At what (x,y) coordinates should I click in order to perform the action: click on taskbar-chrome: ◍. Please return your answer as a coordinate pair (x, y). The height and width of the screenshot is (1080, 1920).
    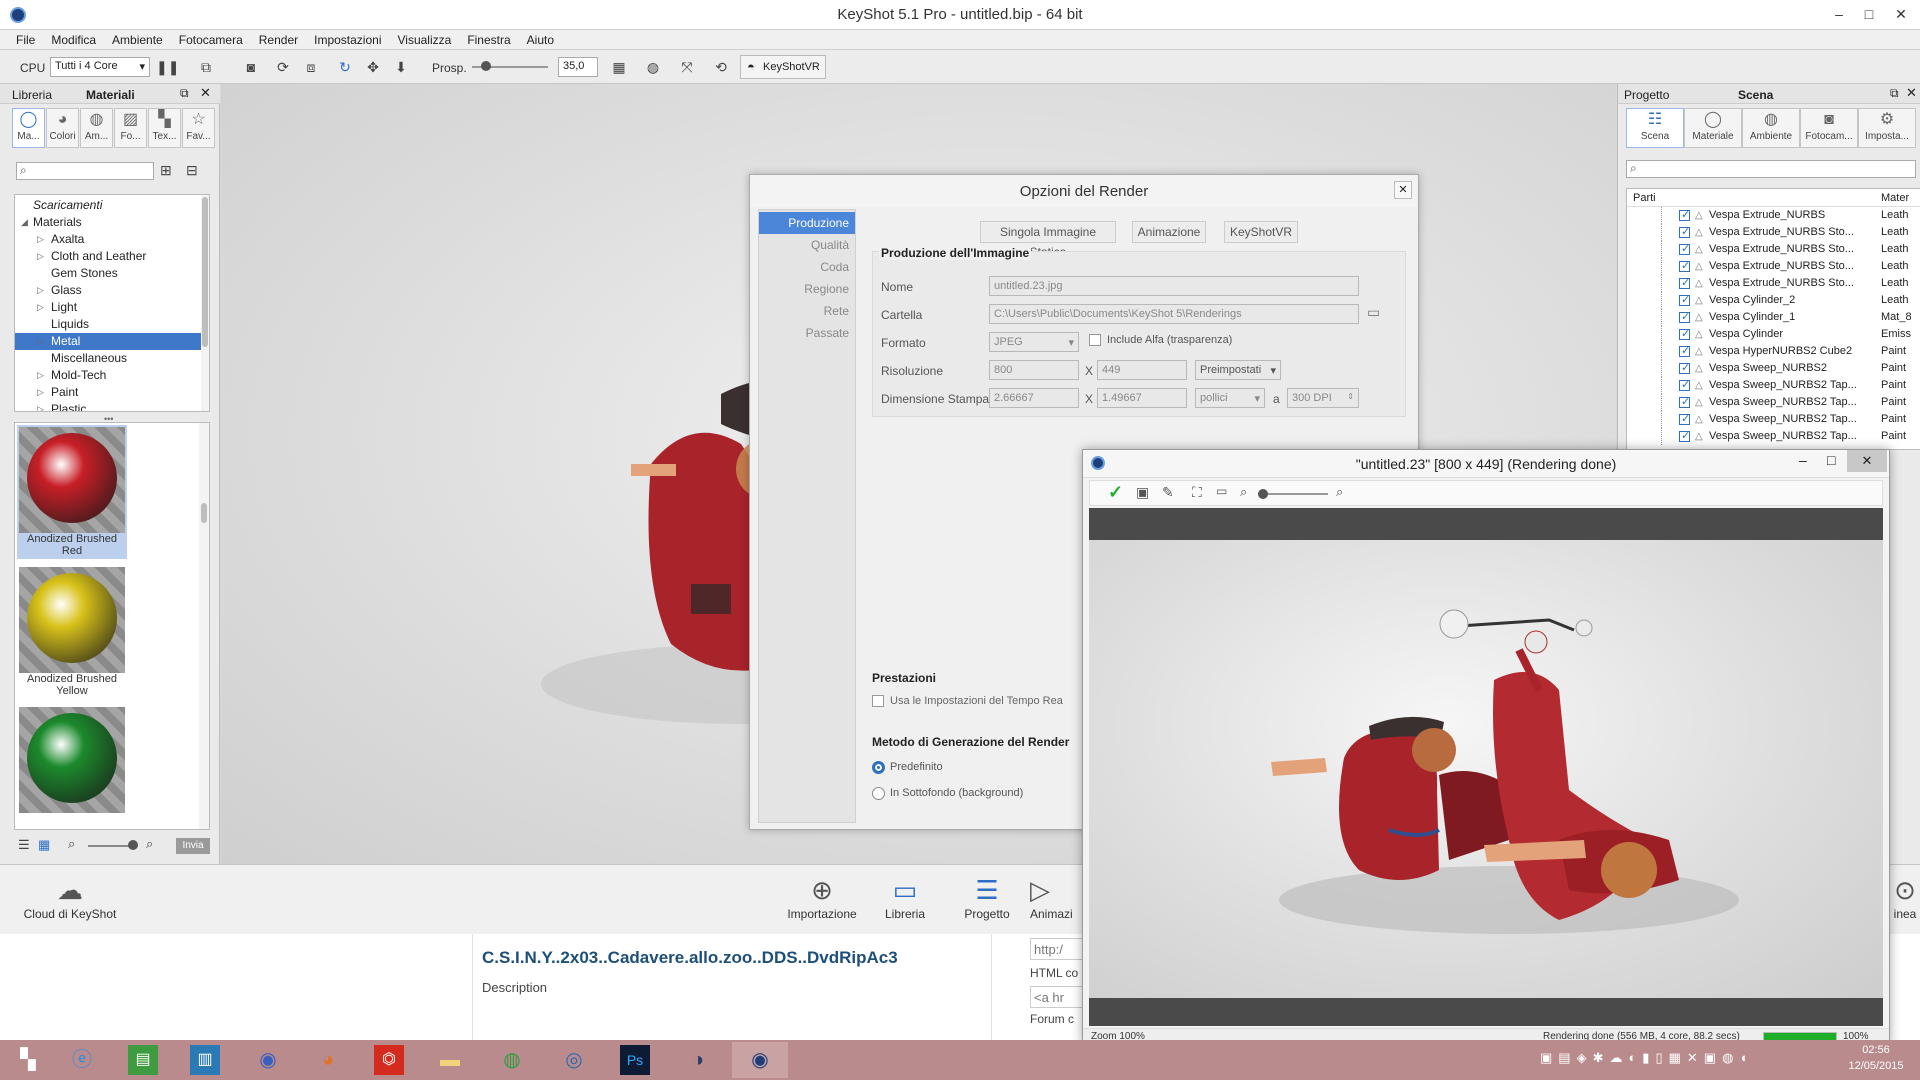
    Looking at the image, I should click on (512, 1060).